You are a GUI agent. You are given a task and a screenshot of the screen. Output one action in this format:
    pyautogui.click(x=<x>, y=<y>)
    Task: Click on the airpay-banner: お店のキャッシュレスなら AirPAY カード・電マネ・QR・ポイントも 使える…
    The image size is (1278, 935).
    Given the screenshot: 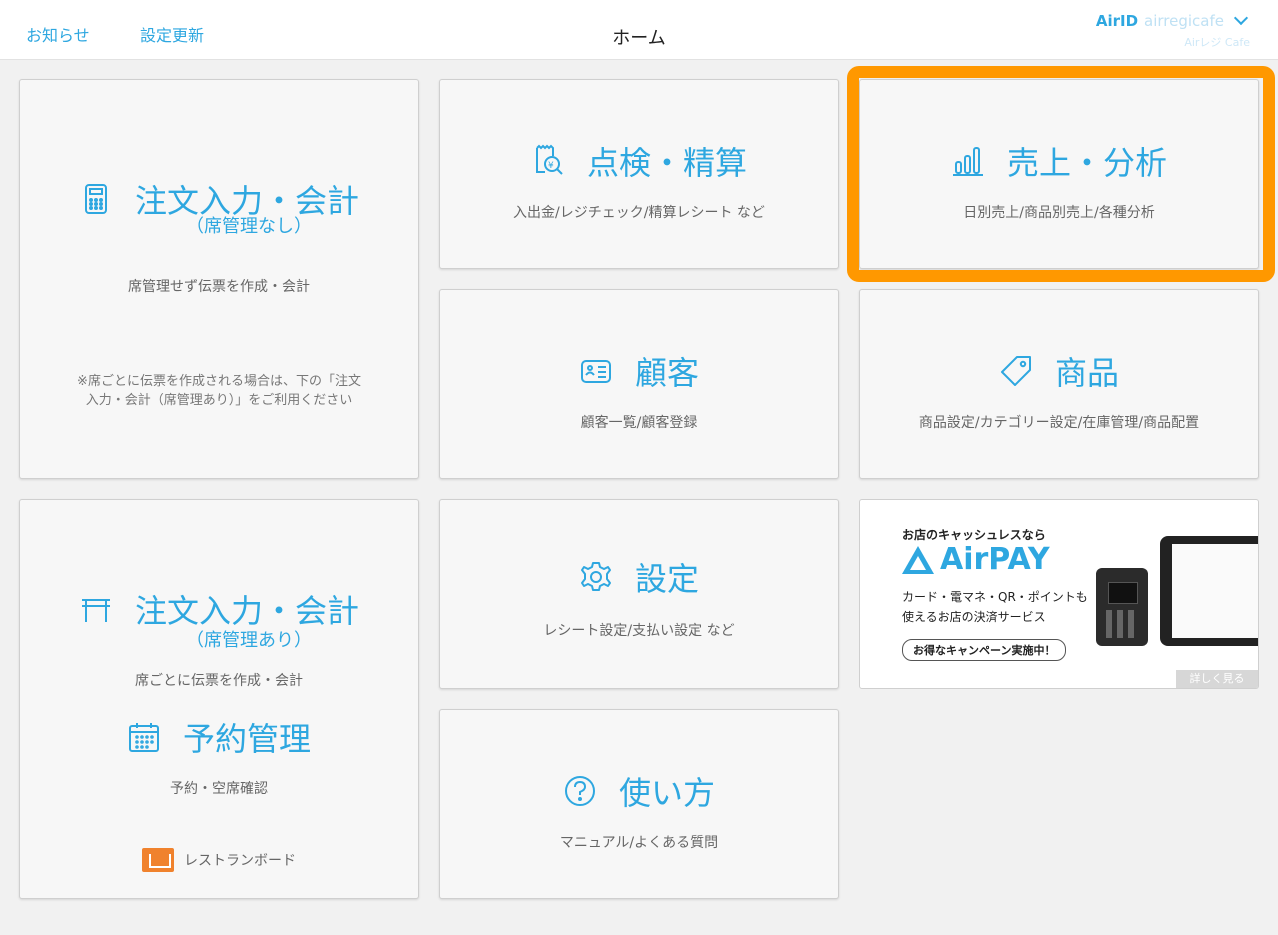 What is the action you would take?
    pyautogui.click(x=1059, y=594)
    